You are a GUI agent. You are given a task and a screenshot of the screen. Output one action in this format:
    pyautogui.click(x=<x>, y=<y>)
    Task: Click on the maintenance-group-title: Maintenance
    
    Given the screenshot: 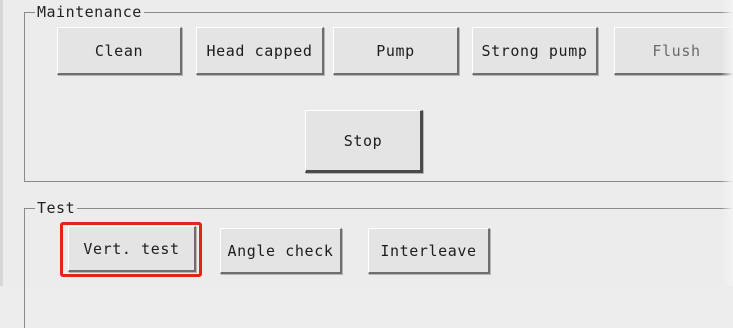 What is the action you would take?
    pyautogui.click(x=89, y=12)
    